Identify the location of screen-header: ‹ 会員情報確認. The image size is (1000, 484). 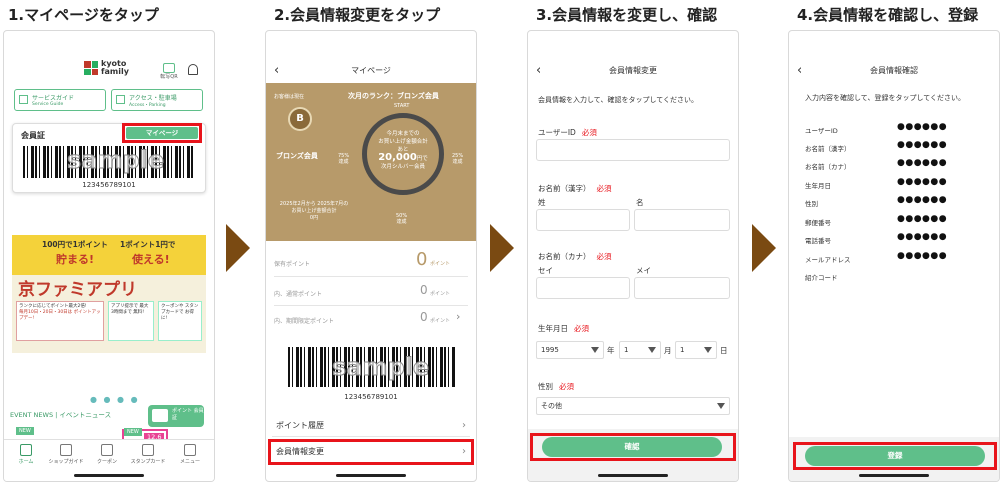
(894, 71).